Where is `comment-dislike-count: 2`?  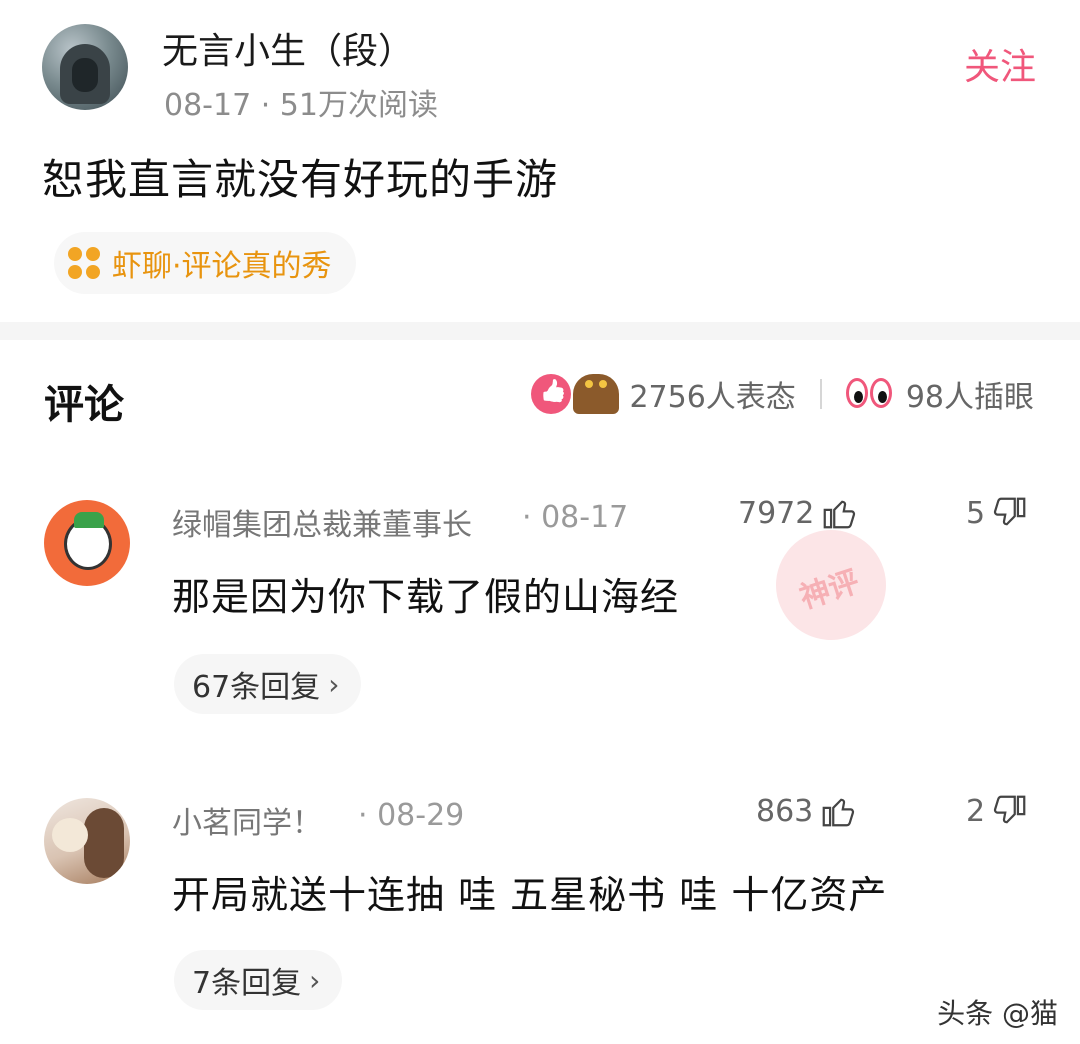 comment-dislike-count: 2 is located at coordinates (976, 811).